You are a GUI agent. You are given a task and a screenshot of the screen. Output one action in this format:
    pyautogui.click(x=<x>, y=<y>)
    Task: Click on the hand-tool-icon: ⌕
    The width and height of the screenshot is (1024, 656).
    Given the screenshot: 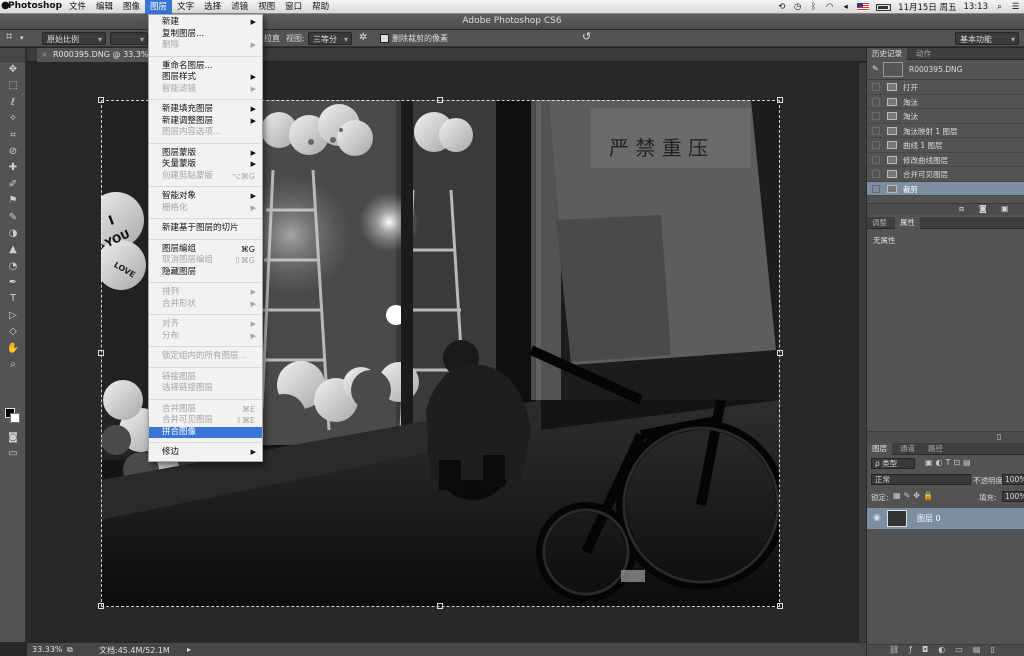 What is the action you would take?
    pyautogui.click(x=13, y=365)
    